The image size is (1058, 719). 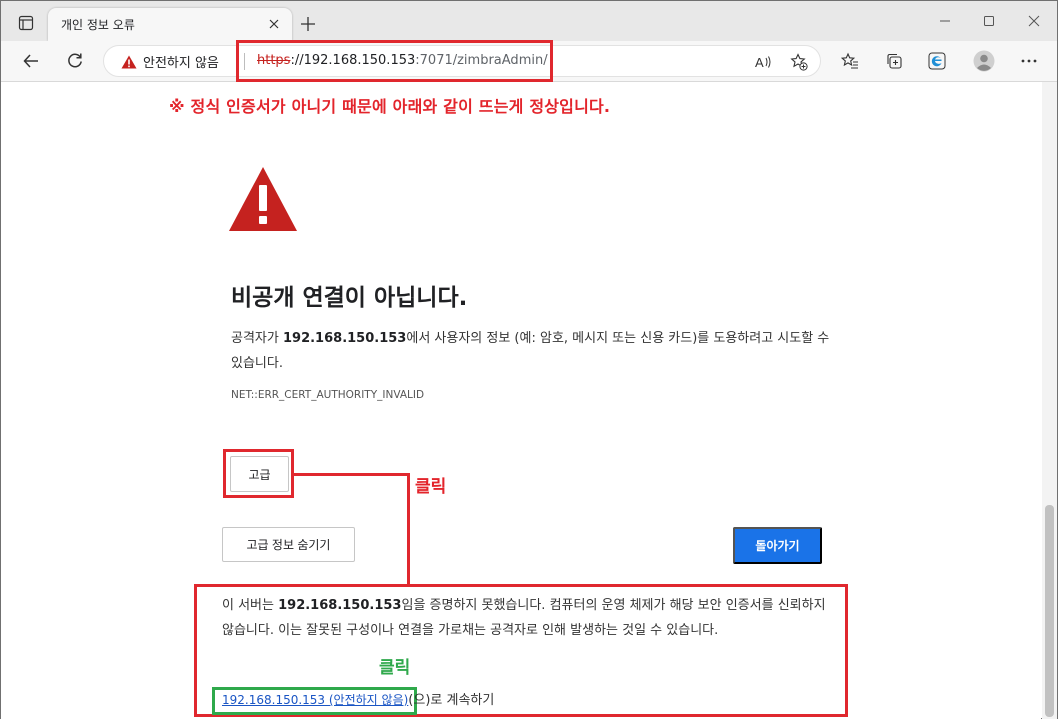 What do you see at coordinates (352, 474) in the screenshot?
I see `annotation-connector` at bounding box center [352, 474].